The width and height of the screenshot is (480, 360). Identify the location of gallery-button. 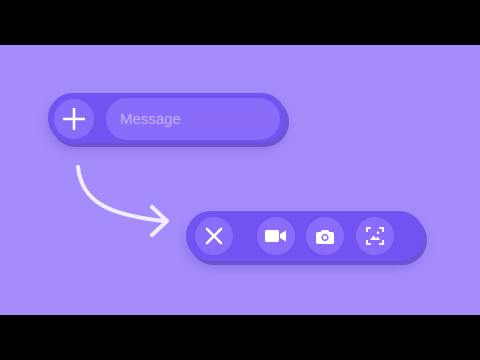
(375, 236).